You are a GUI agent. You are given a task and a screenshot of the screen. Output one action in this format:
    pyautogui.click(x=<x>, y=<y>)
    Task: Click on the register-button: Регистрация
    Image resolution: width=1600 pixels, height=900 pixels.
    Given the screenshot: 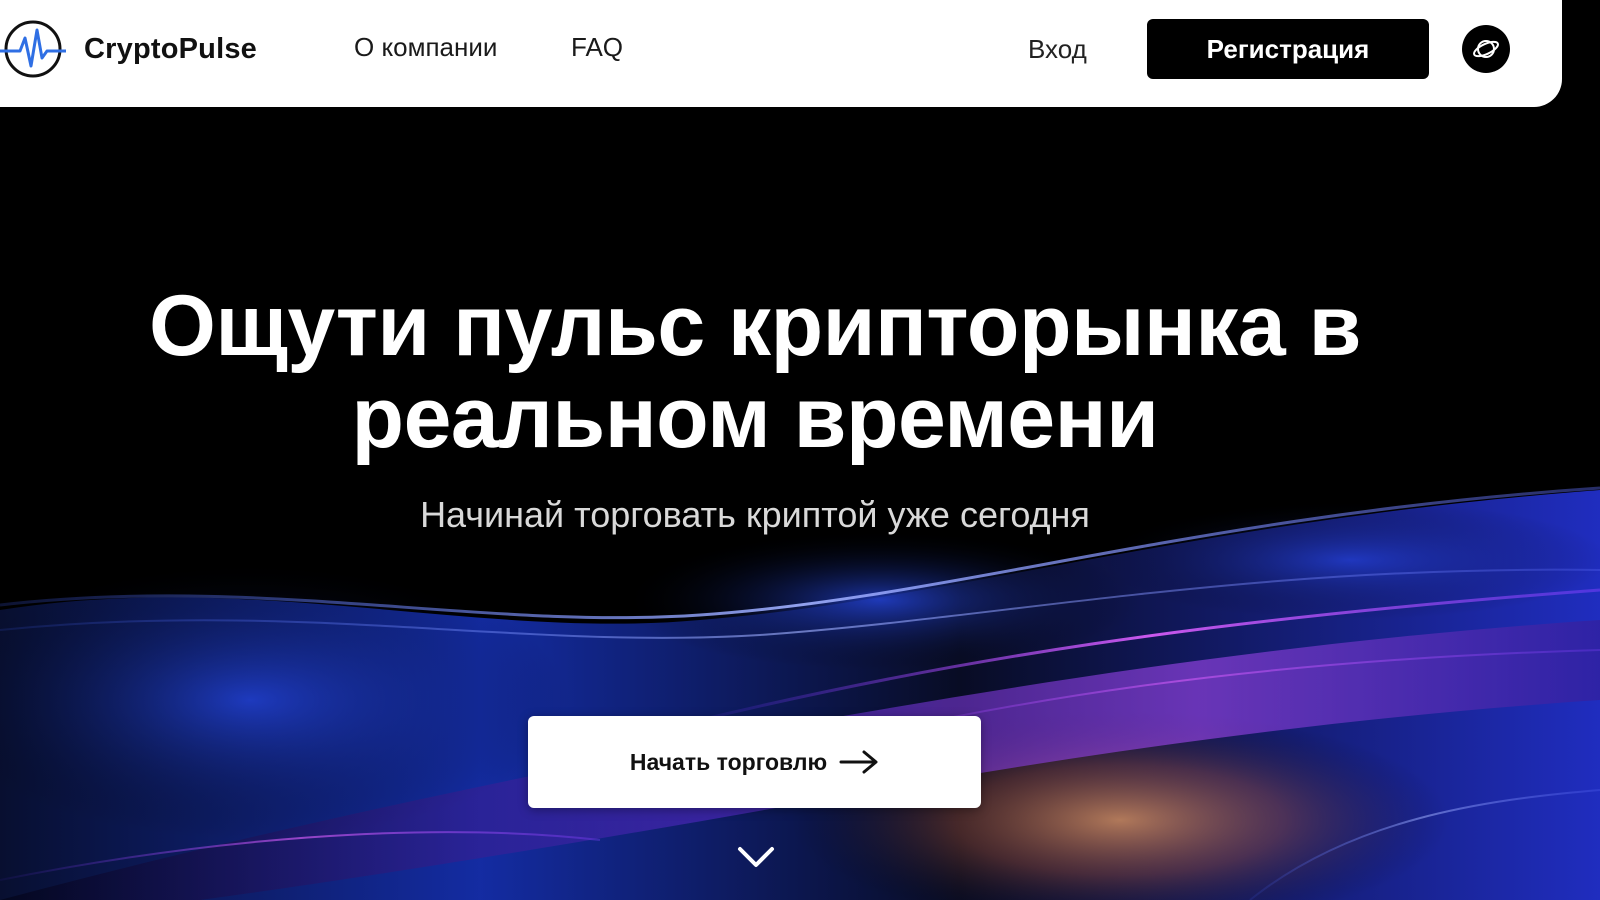 What is the action you would take?
    pyautogui.click(x=1288, y=49)
    